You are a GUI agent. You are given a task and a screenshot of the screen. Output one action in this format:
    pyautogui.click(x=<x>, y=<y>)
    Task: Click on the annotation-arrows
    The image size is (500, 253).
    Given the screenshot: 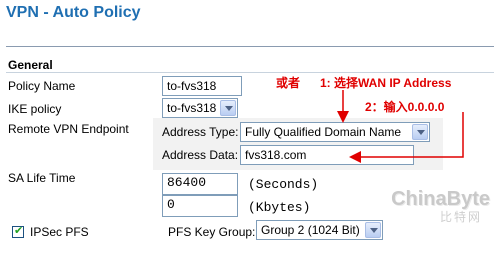 What is the action you would take?
    pyautogui.click(x=400, y=126)
    